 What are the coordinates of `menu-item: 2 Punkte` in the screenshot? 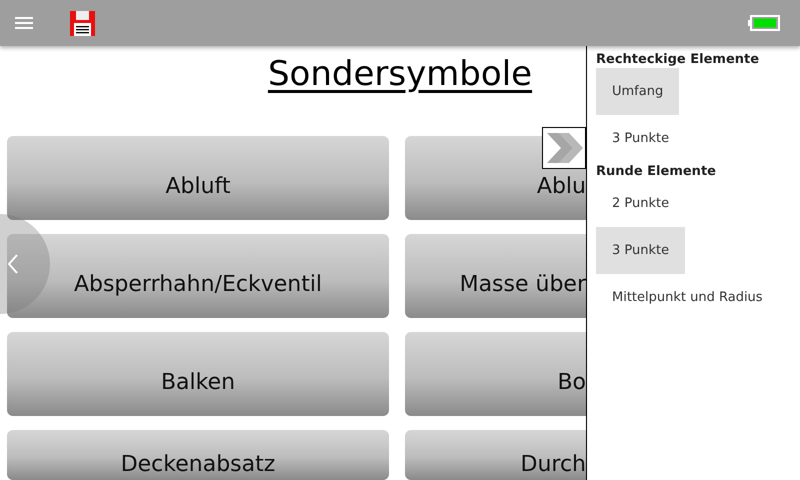 It's located at (641, 203).